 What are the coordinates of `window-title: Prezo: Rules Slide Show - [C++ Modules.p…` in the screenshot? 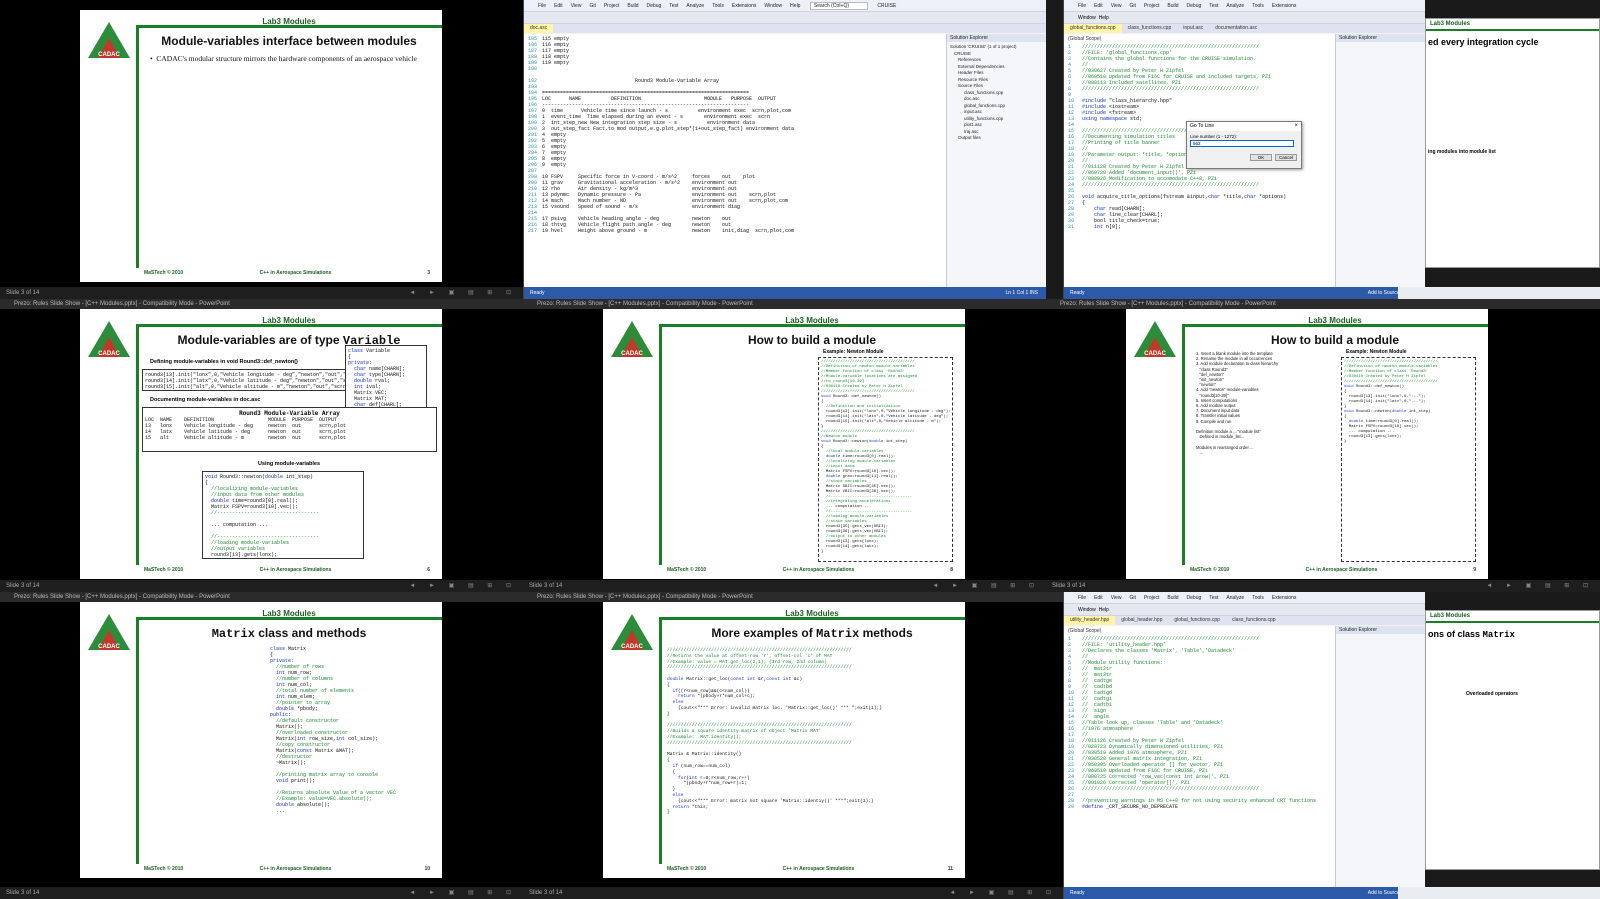 It's located at (261, 597).